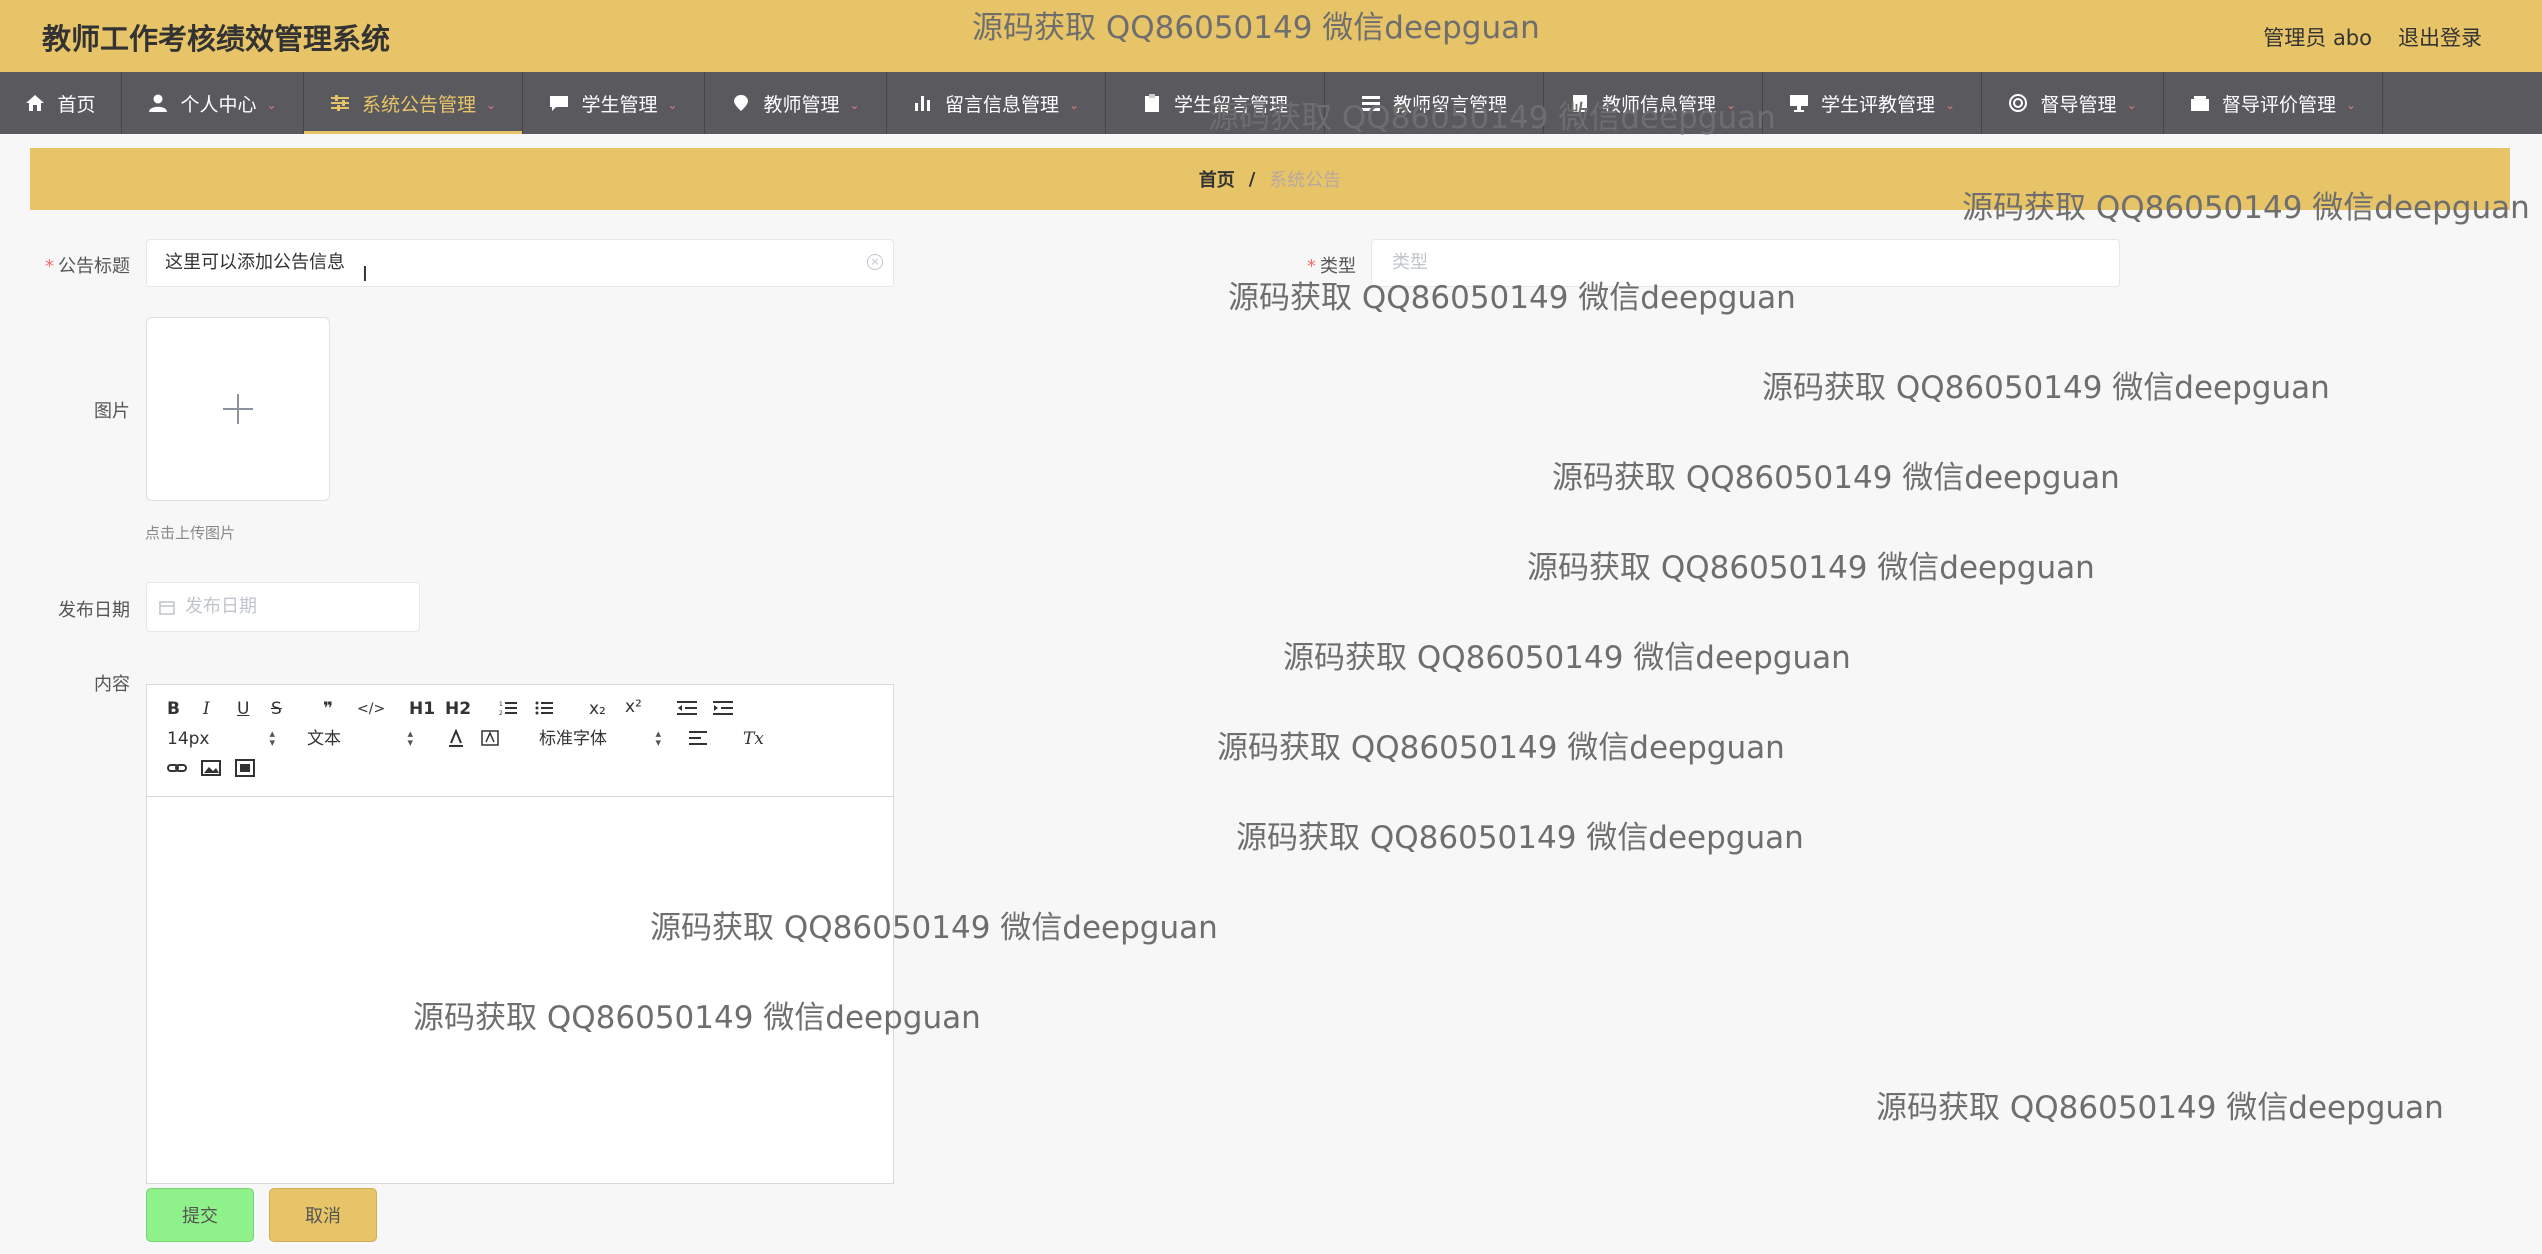  Describe the element at coordinates (2278, 104) in the screenshot. I see `nav-label: 督导评价管理` at that location.